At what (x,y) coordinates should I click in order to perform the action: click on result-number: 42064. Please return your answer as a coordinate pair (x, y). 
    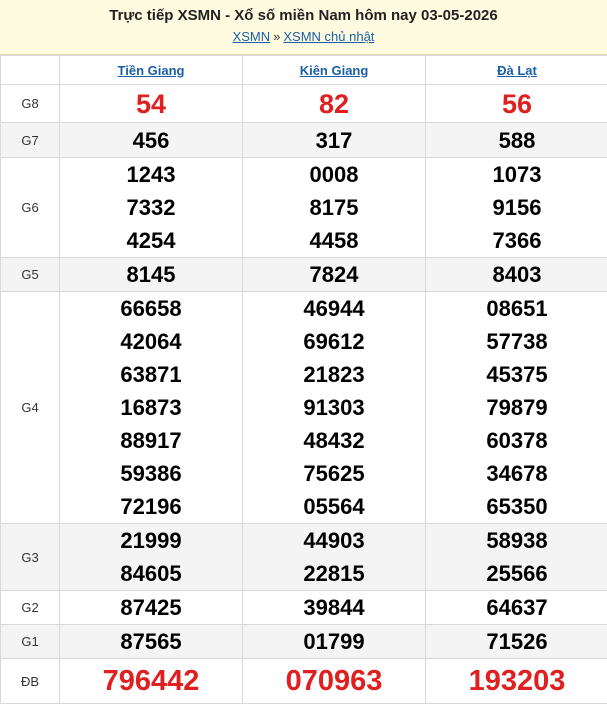
    Looking at the image, I should click on (151, 341).